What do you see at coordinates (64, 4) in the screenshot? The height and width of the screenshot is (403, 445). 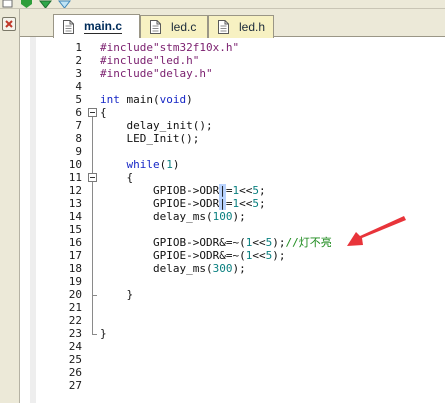 I see `blue-arrow-down-icon` at bounding box center [64, 4].